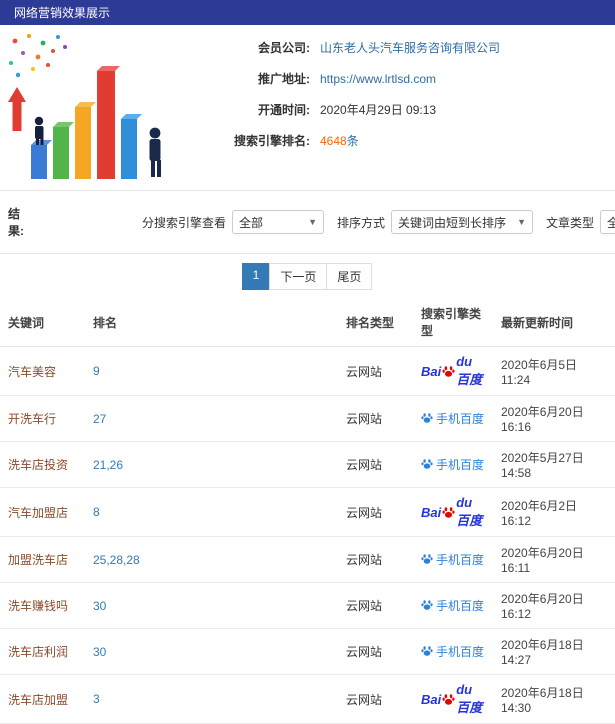  What do you see at coordinates (256, 276) in the screenshot?
I see `pagination-page-1: 1` at bounding box center [256, 276].